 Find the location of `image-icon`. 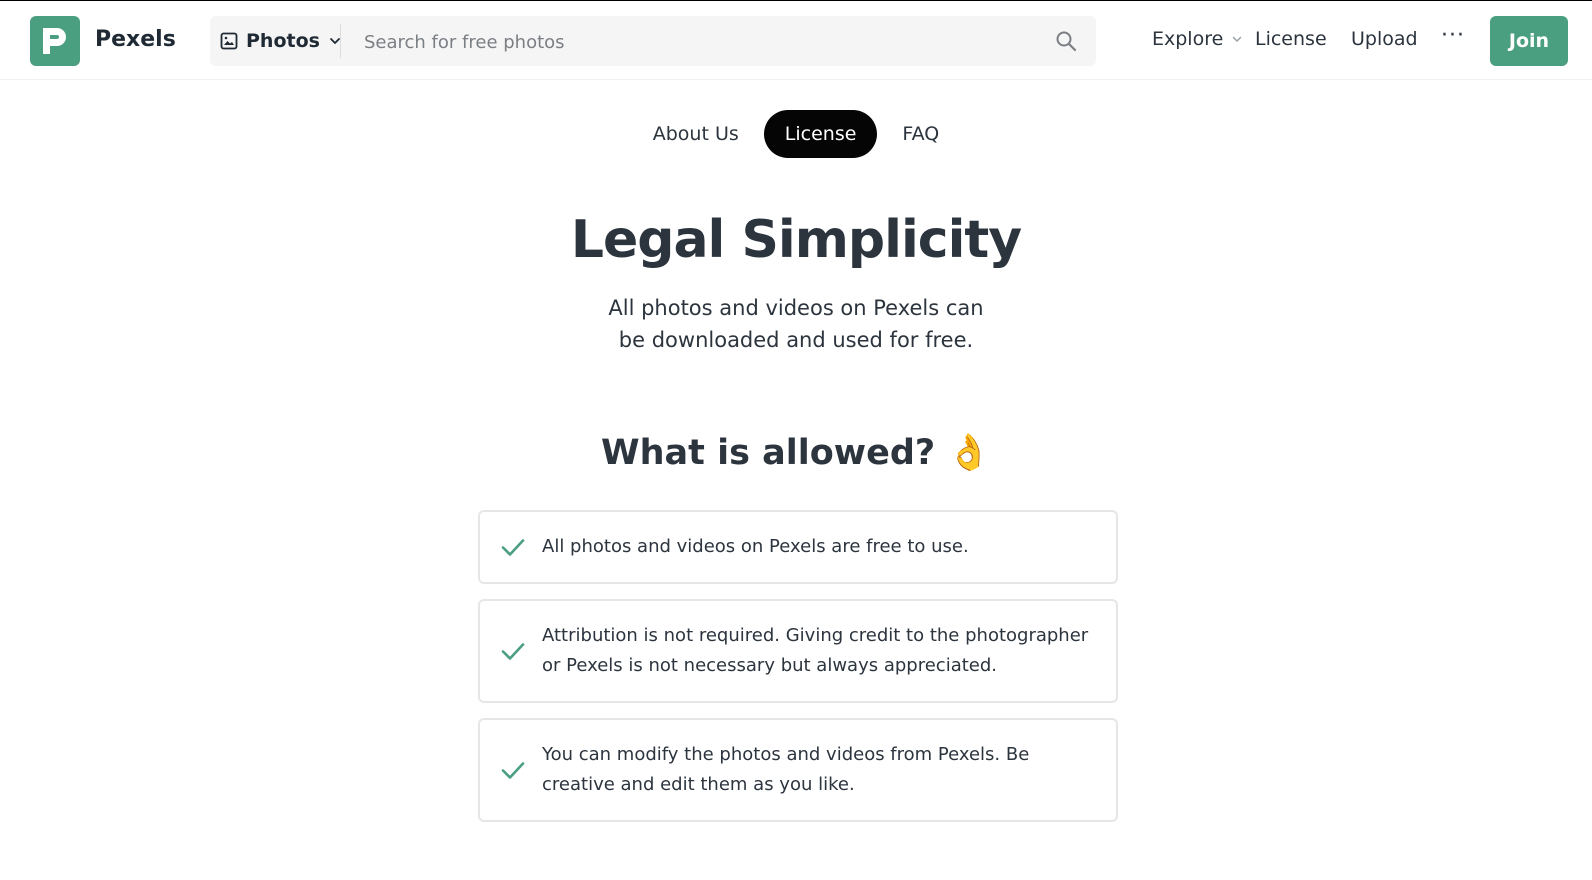

image-icon is located at coordinates (229, 41).